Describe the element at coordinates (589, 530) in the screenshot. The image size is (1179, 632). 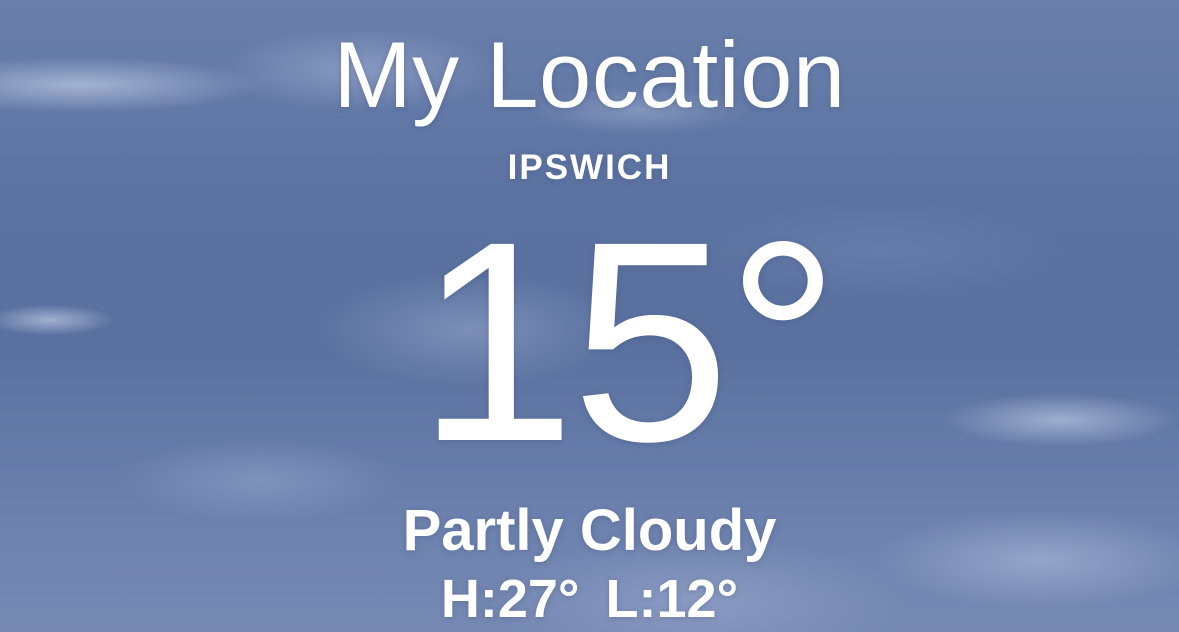
I see `weather-condition: Partly Cloudy` at that location.